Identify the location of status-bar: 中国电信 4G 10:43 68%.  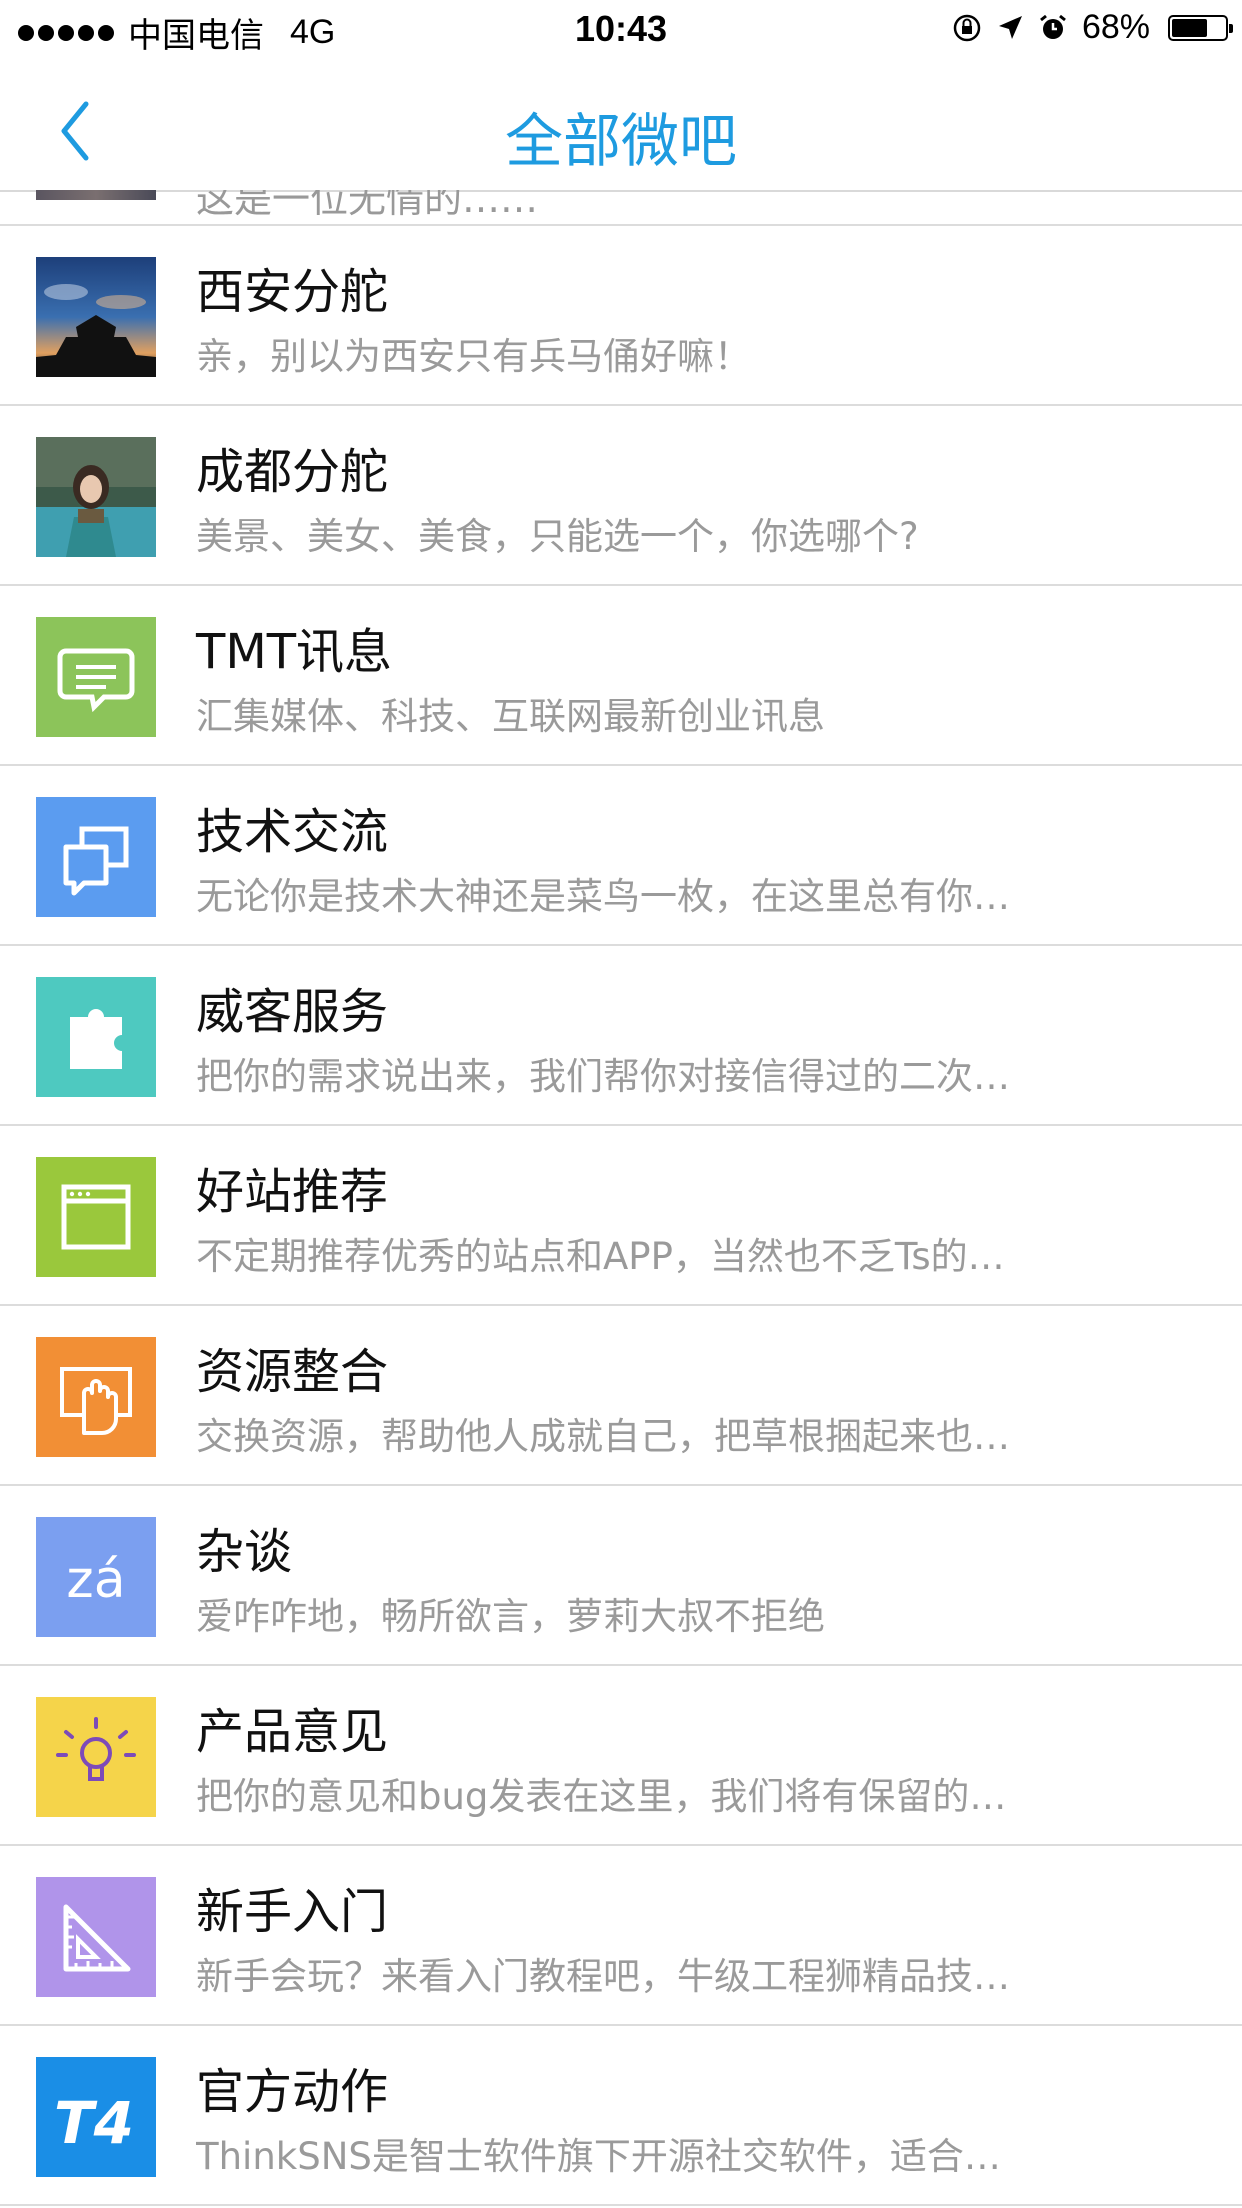
(621, 32).